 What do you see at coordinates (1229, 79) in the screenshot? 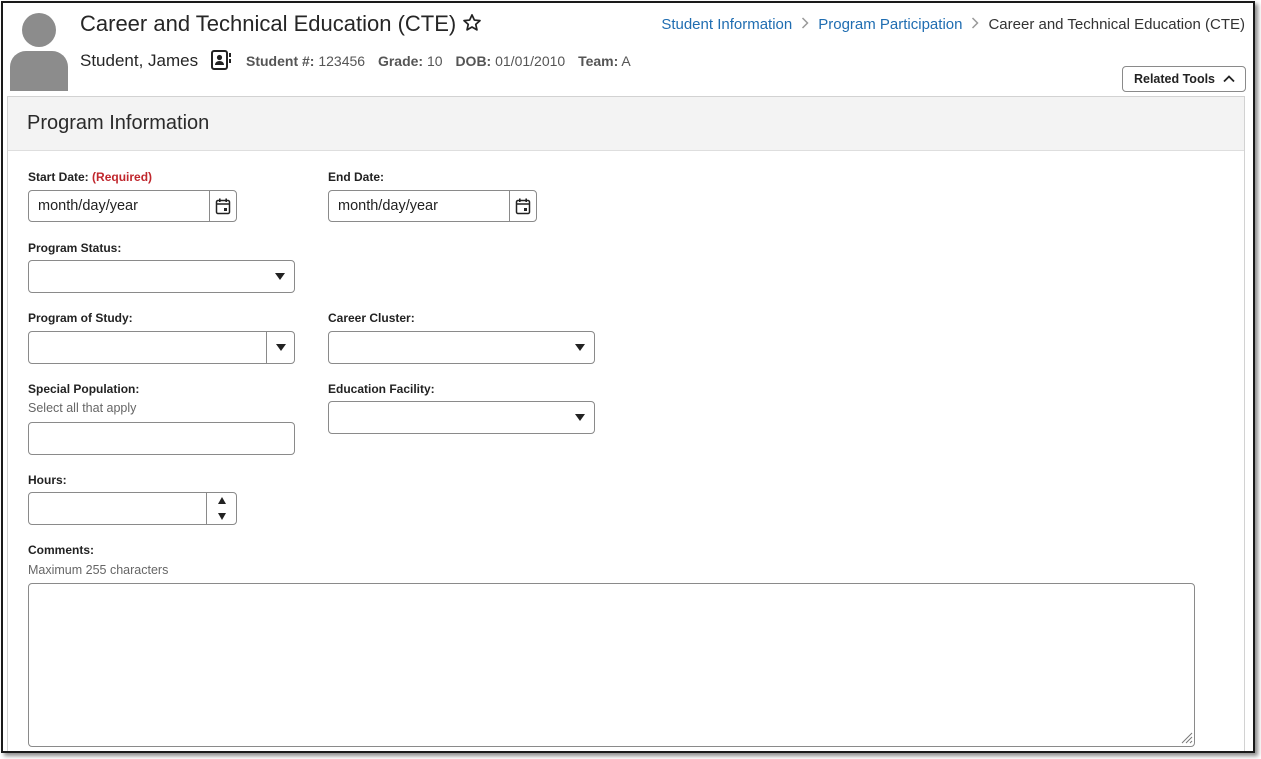
I see `chevron-up-icon` at bounding box center [1229, 79].